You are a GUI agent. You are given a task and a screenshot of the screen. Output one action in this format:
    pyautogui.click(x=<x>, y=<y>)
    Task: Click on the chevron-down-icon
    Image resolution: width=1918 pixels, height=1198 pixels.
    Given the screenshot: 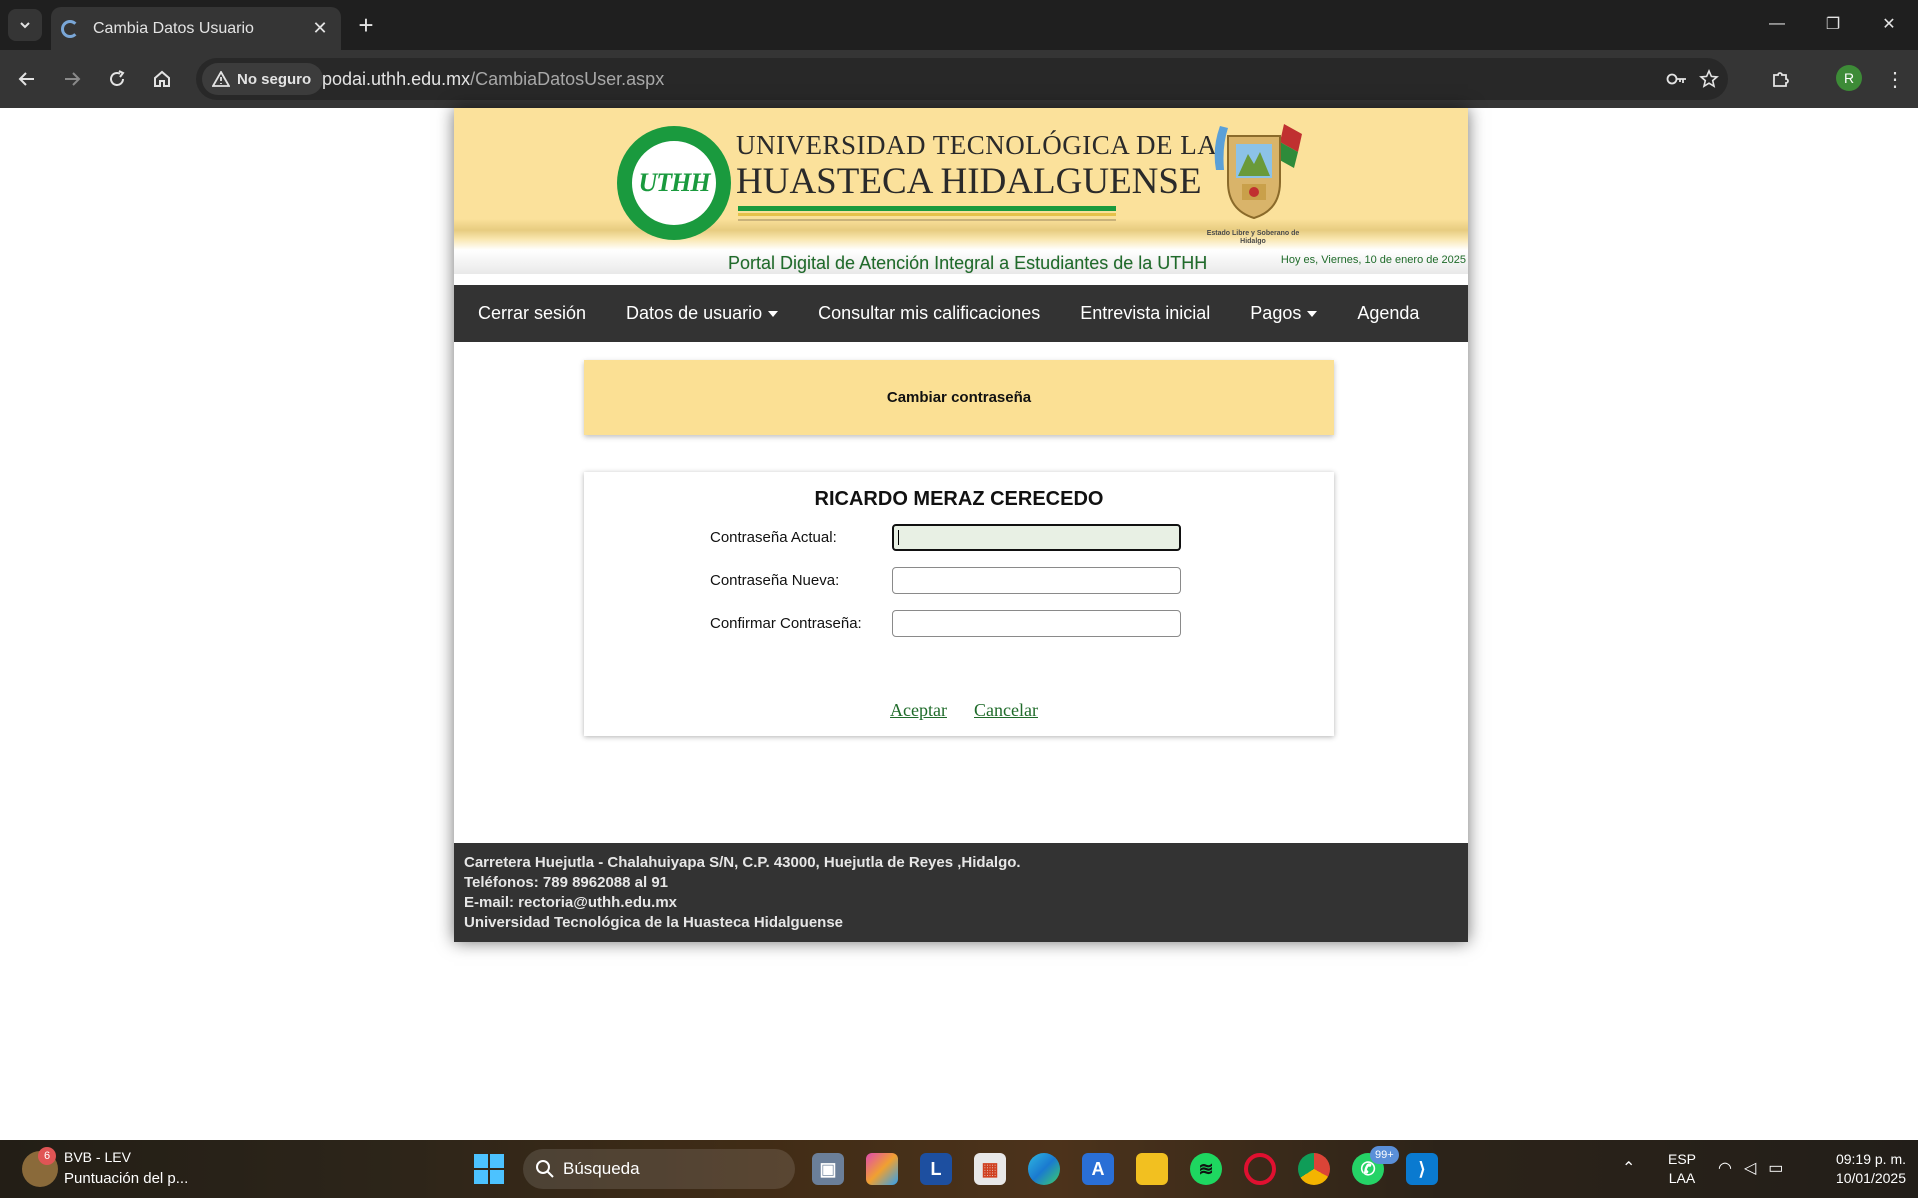 What is the action you would take?
    pyautogui.click(x=25, y=25)
    